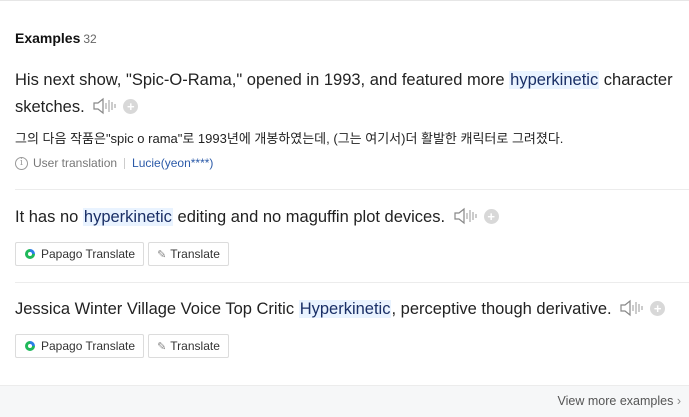 The width and height of the screenshot is (689, 417). What do you see at coordinates (344, 0) in the screenshot?
I see `top-border` at bounding box center [344, 0].